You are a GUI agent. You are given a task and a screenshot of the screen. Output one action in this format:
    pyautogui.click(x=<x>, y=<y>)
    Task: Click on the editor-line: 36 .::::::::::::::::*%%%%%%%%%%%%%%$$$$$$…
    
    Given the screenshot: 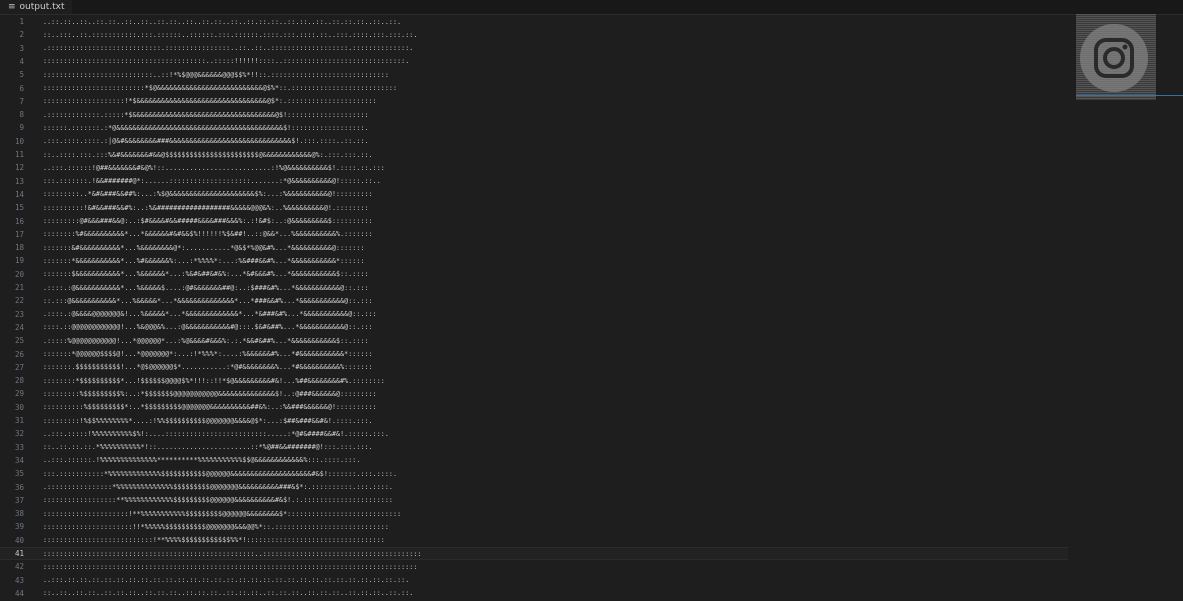 What is the action you would take?
    pyautogui.click(x=534, y=487)
    